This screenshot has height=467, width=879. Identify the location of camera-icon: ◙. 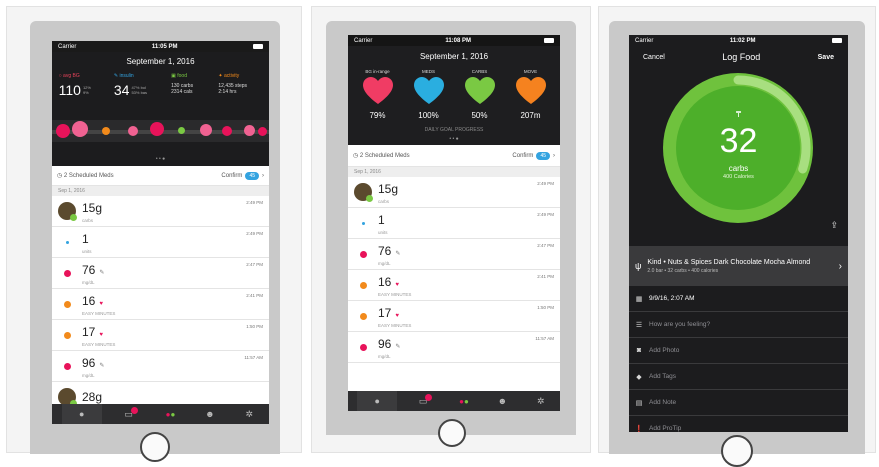
(639, 350).